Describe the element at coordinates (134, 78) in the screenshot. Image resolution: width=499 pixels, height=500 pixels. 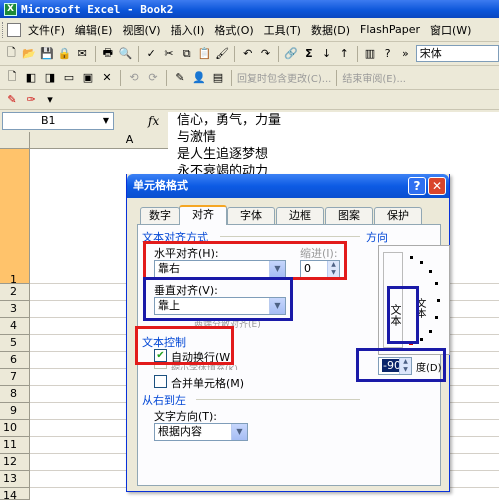
I see `track-changes-icon: ⟲` at that location.